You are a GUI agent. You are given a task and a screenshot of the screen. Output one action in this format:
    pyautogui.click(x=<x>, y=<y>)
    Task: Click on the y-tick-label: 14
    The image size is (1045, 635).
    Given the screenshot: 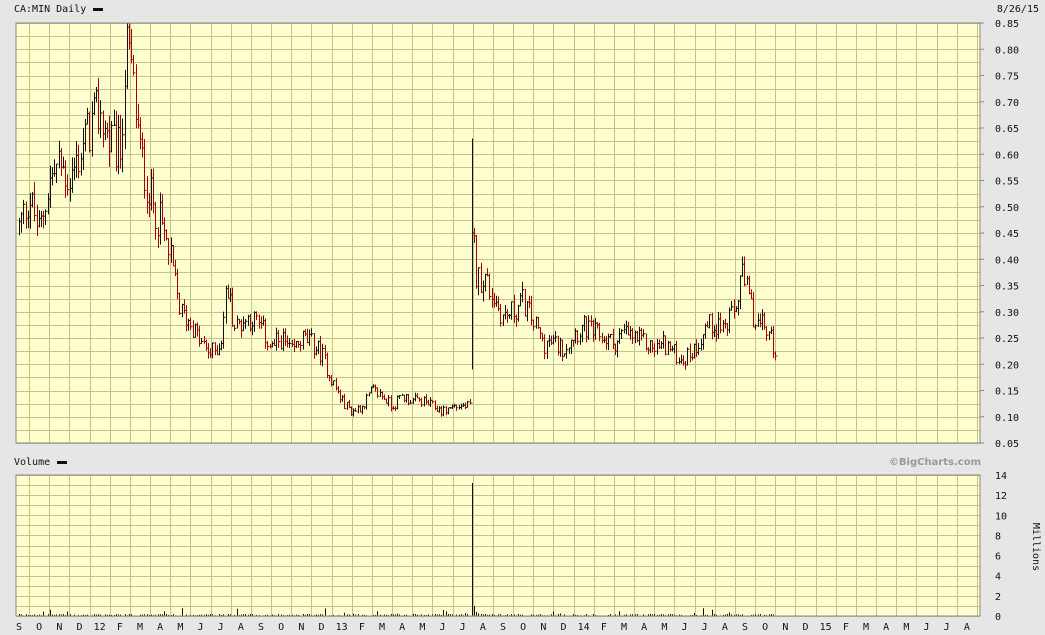 What is the action you would take?
    pyautogui.click(x=1001, y=476)
    